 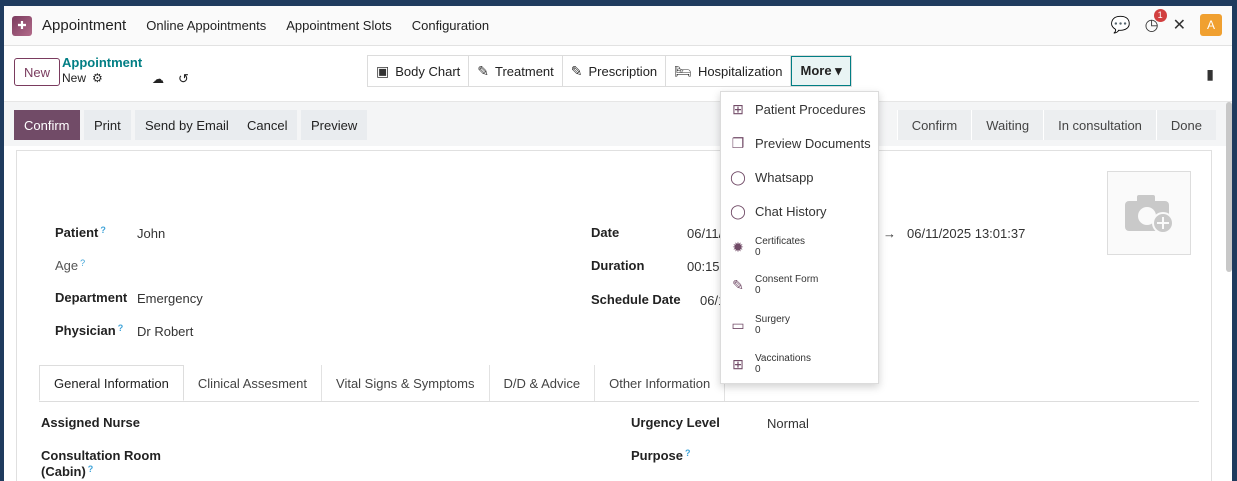 What do you see at coordinates (1229, 187) in the screenshot?
I see `scrollbar` at bounding box center [1229, 187].